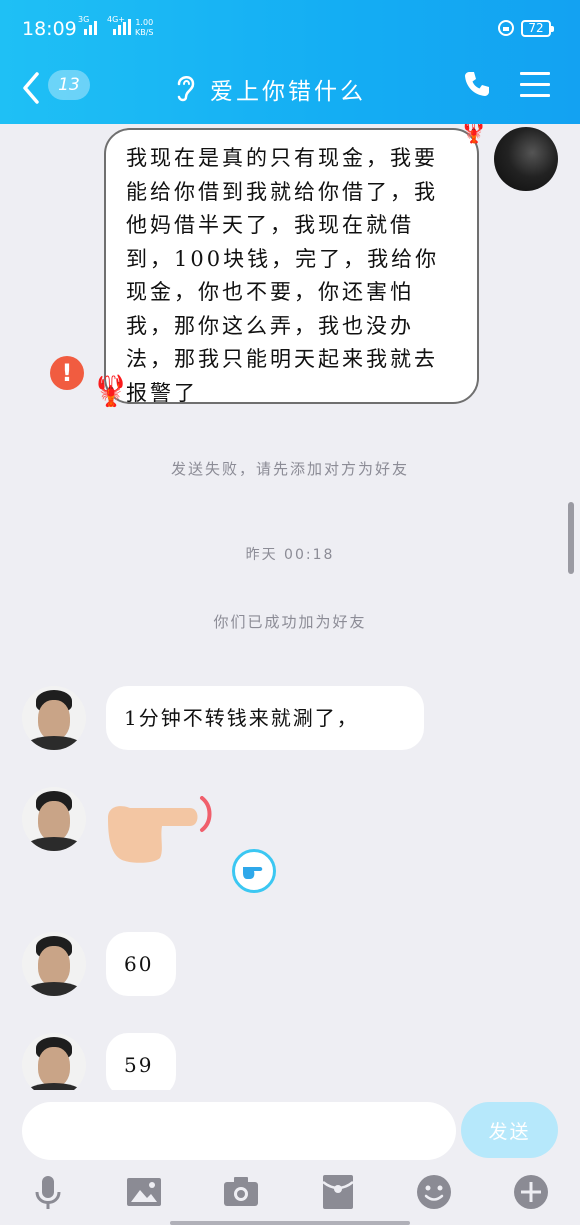 This screenshot has height=1225, width=580. I want to click on emoji-icon, so click(434, 1192).